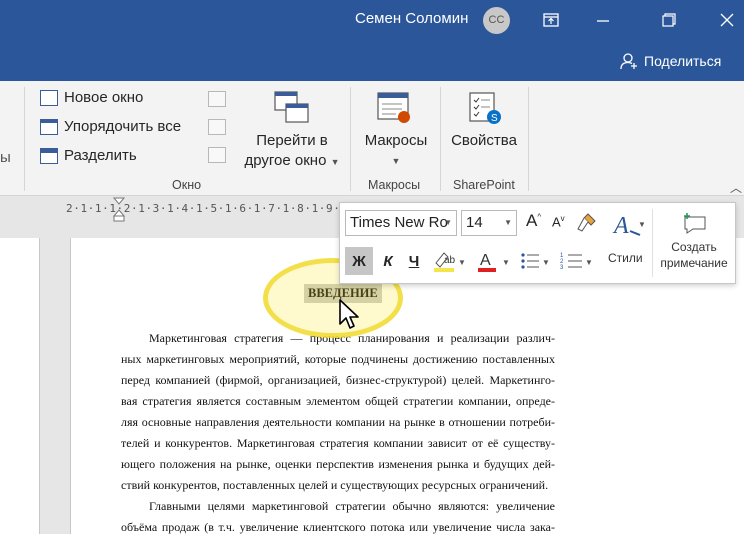  I want to click on bold-button: Ж, so click(359, 261).